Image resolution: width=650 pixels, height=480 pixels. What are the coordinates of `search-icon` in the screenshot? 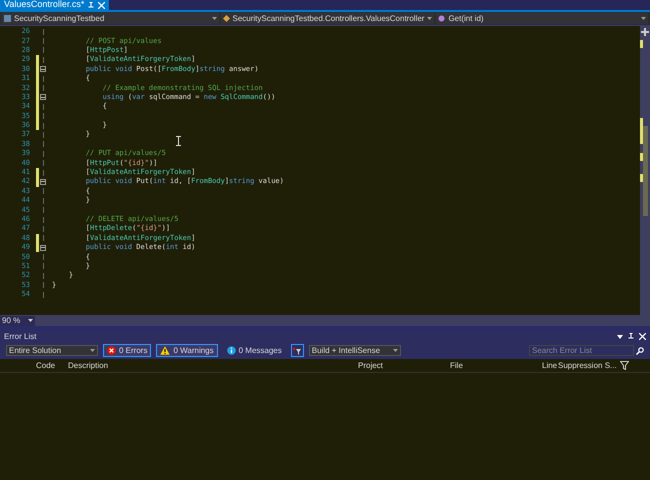 It's located at (640, 350).